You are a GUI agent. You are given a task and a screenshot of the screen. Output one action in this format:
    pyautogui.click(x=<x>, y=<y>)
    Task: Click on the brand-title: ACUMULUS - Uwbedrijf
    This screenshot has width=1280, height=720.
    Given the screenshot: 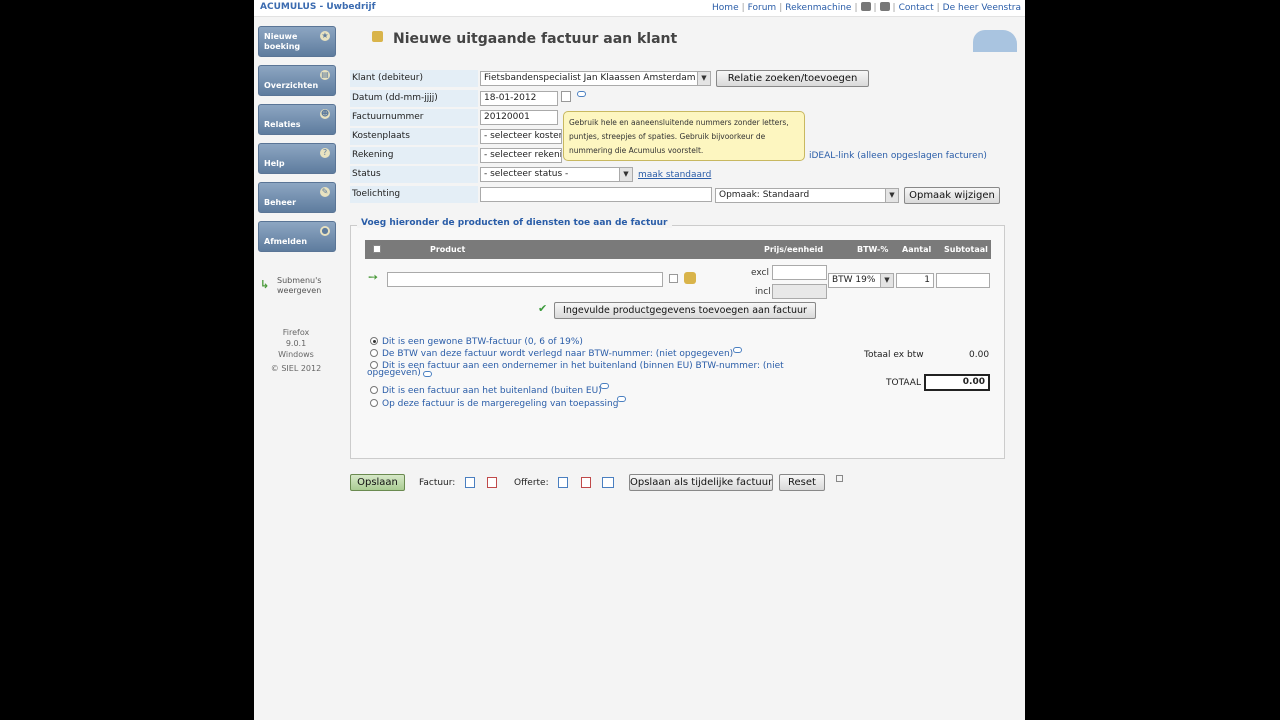 What is the action you would take?
    pyautogui.click(x=318, y=7)
    